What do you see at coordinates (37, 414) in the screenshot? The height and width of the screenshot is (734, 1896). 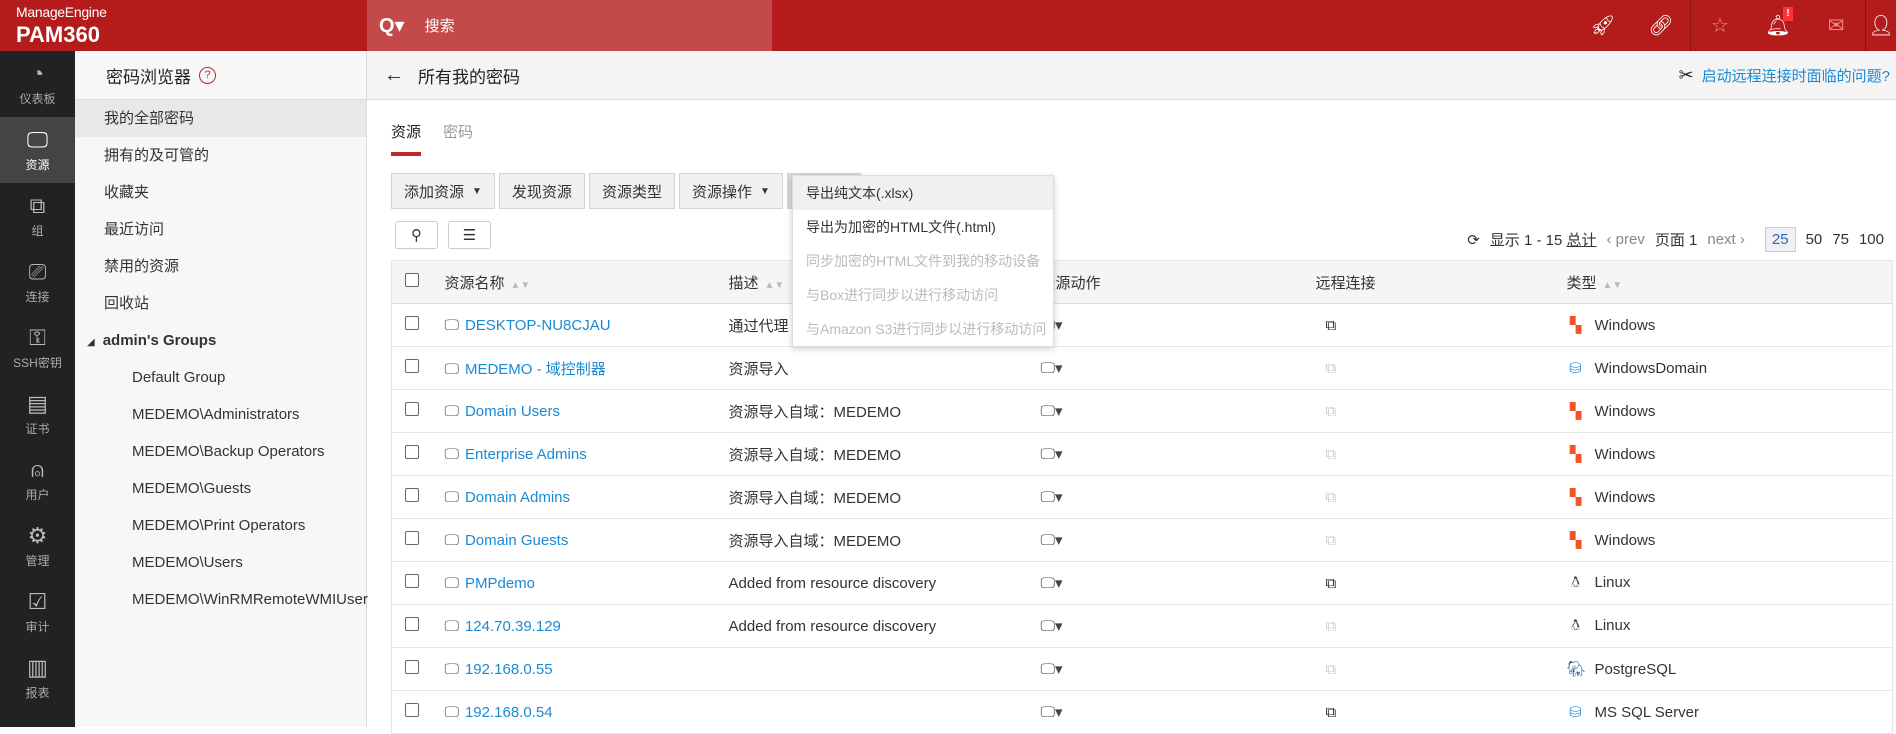 I see `rail-item-5: ▤ 证书` at bounding box center [37, 414].